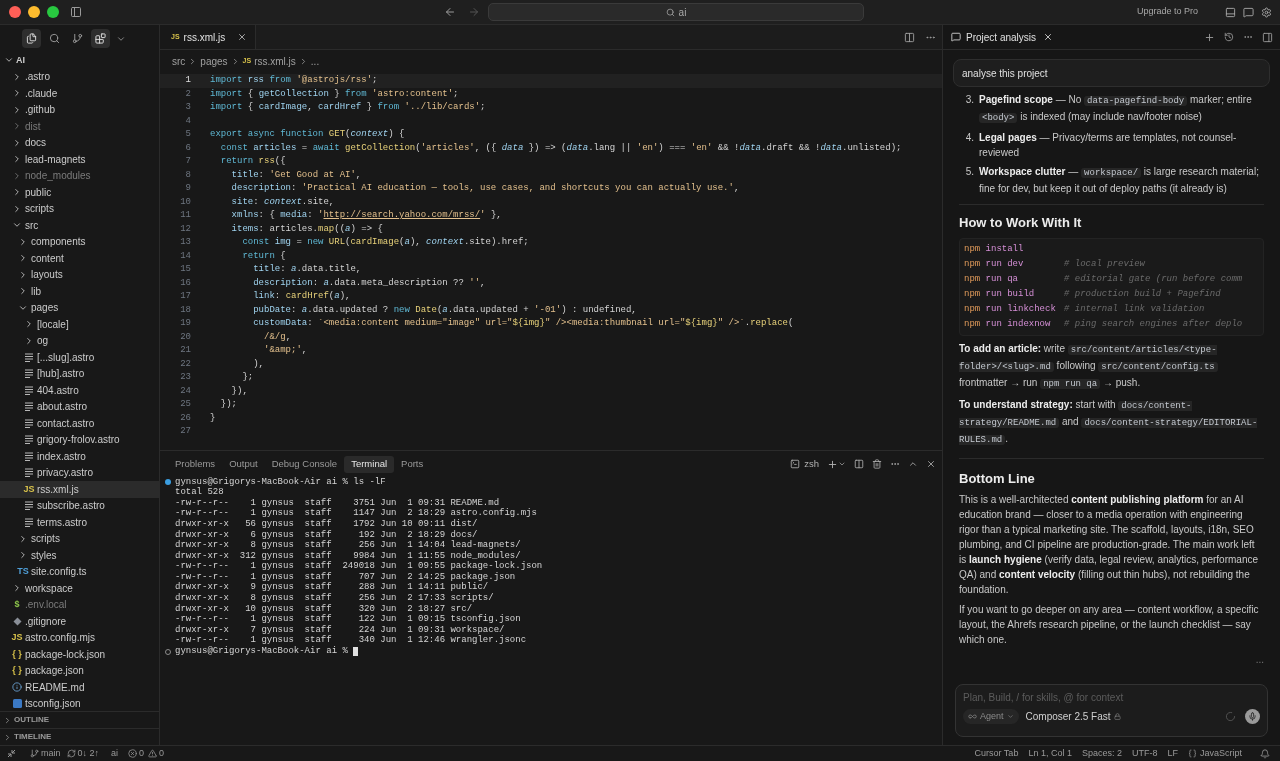 The height and width of the screenshot is (761, 1280). Describe the element at coordinates (11, 753) in the screenshot. I see `remote-icon` at that location.